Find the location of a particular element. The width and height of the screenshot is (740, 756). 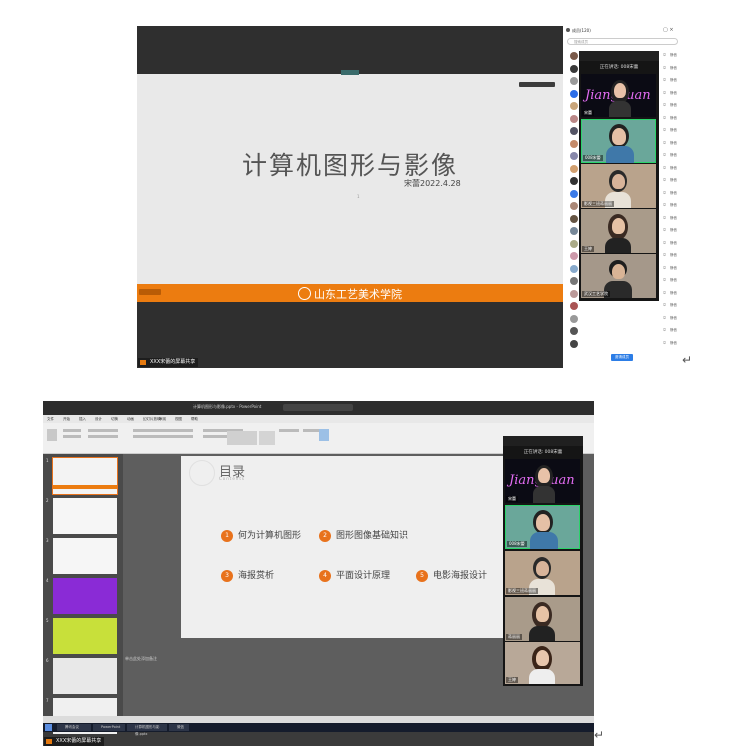

slide-heading-sub: Contents is located at coordinates (232, 478).